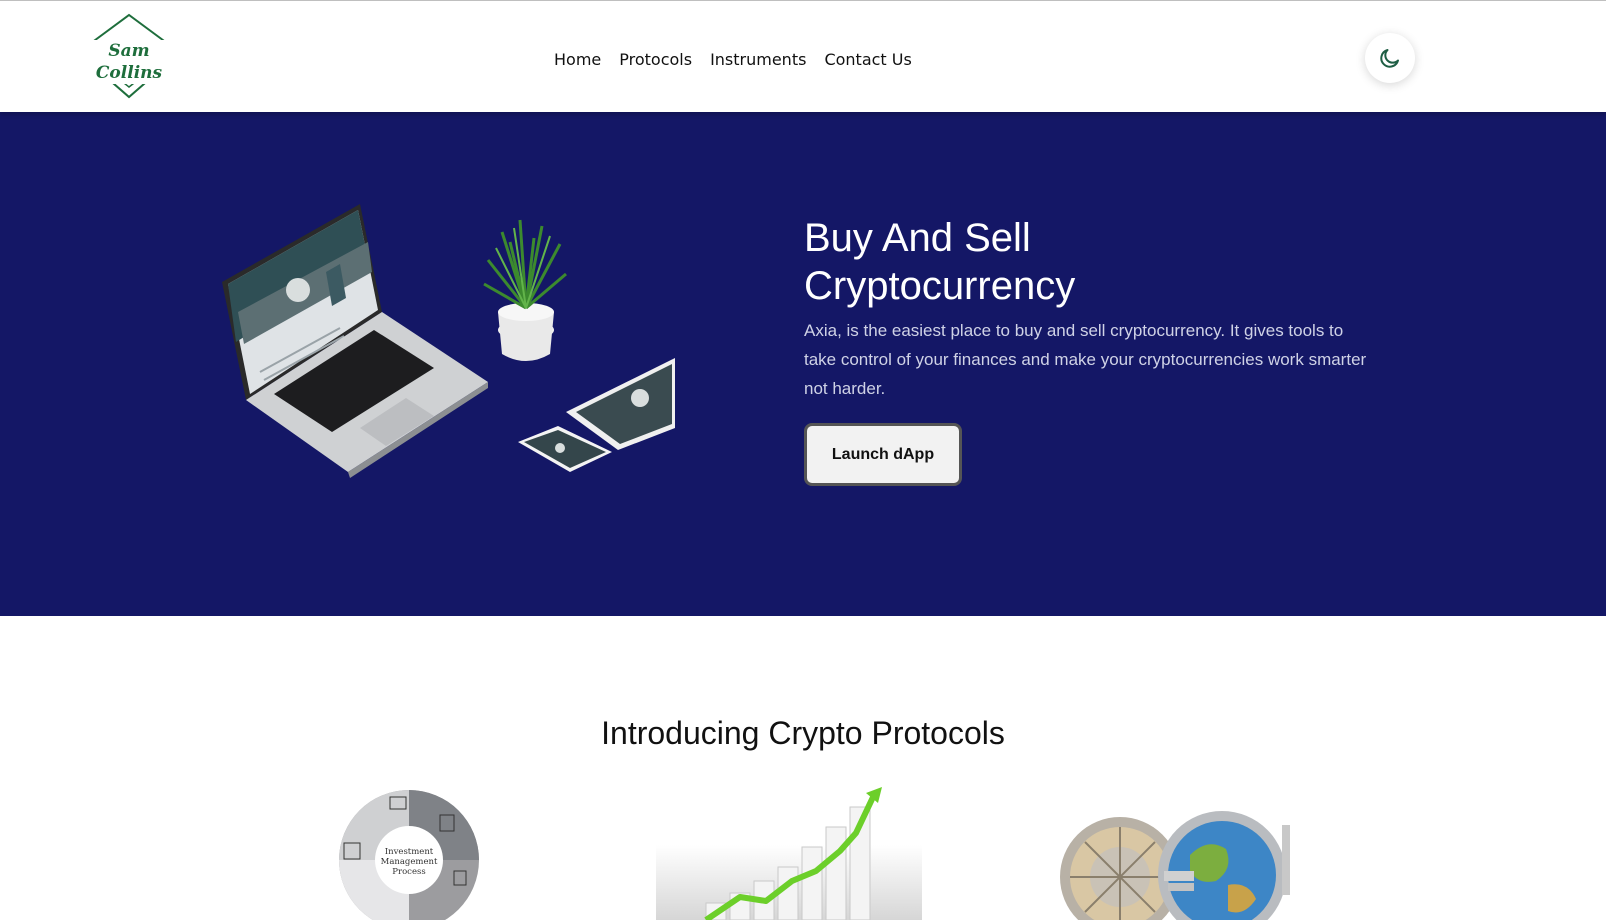 The image size is (1606, 920). I want to click on growth-chart-image, so click(789, 852).